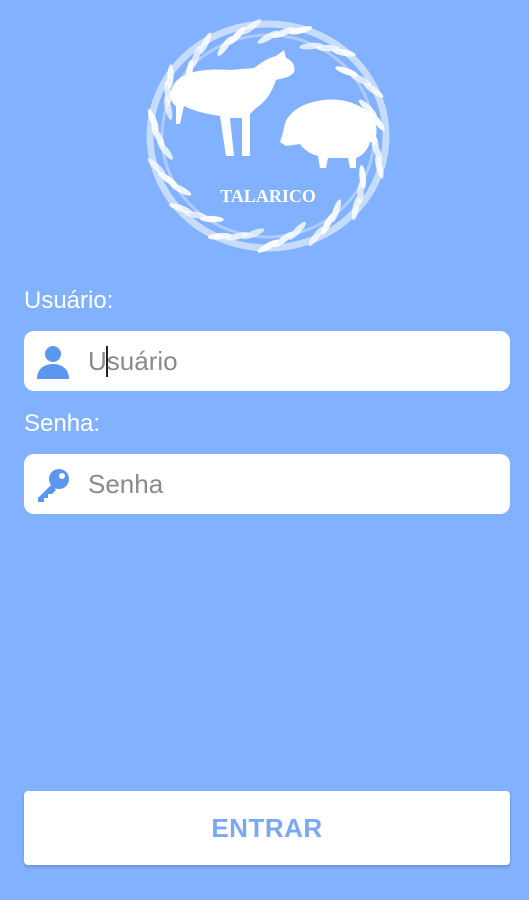  Describe the element at coordinates (62, 423) in the screenshot. I see `password-label: Senha:` at that location.